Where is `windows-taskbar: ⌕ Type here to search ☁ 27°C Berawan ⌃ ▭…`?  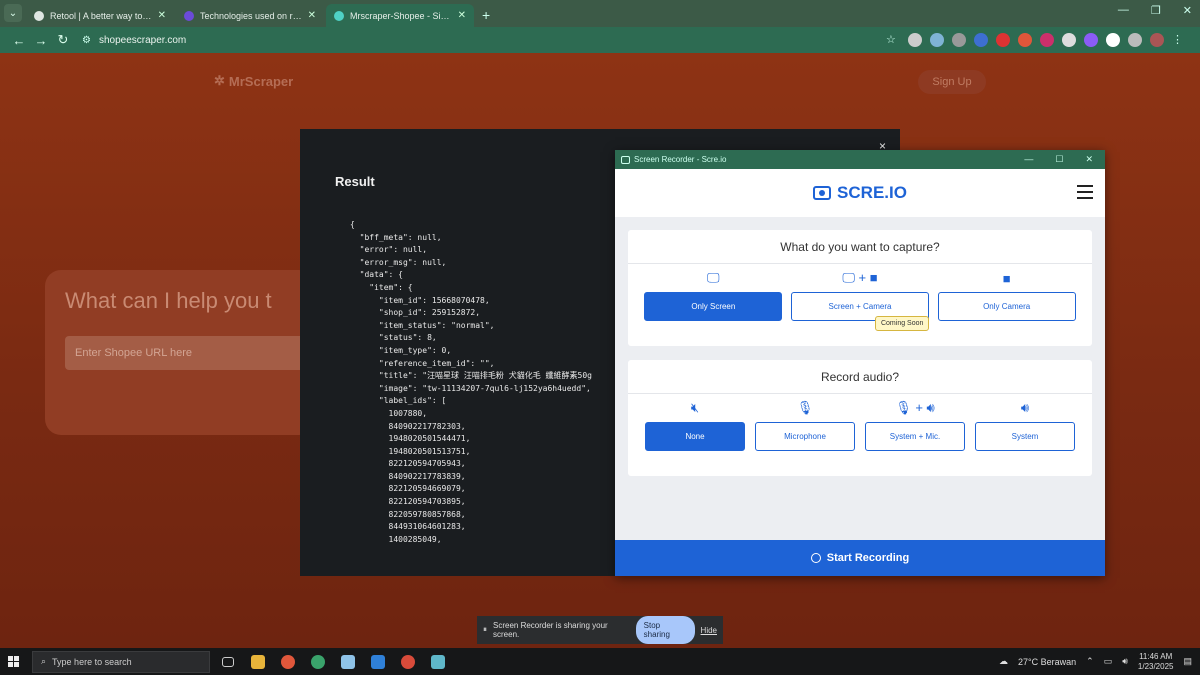 windows-taskbar: ⌕ Type here to search ☁ 27°C Berawan ⌃ ▭… is located at coordinates (600, 661).